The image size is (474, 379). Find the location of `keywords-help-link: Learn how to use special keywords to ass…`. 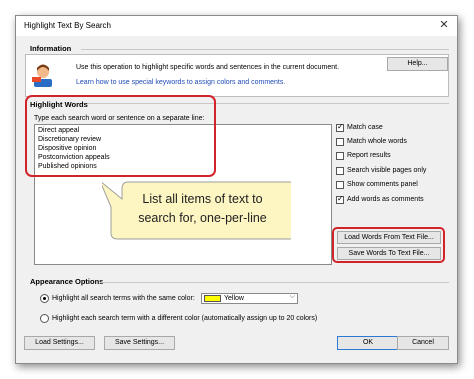

keywords-help-link: Learn how to use special keywords to ass… is located at coordinates (180, 82).